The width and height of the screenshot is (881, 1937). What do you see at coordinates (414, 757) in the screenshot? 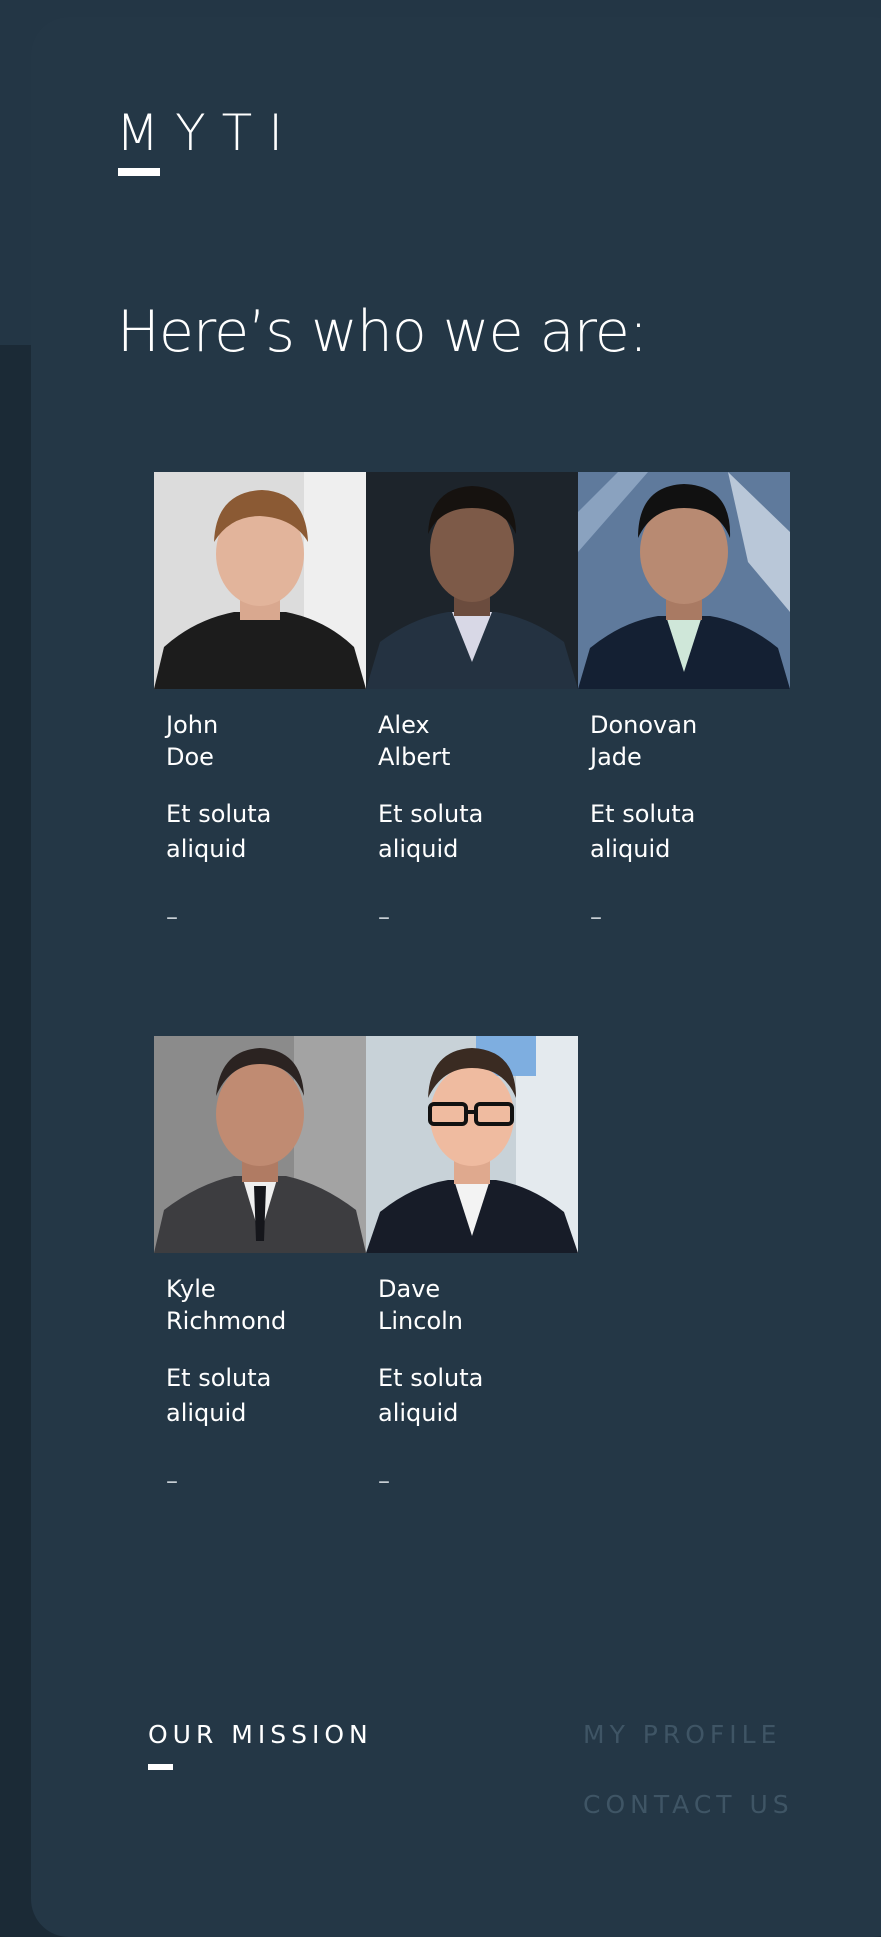
I see `team-last-name: Albert` at bounding box center [414, 757].